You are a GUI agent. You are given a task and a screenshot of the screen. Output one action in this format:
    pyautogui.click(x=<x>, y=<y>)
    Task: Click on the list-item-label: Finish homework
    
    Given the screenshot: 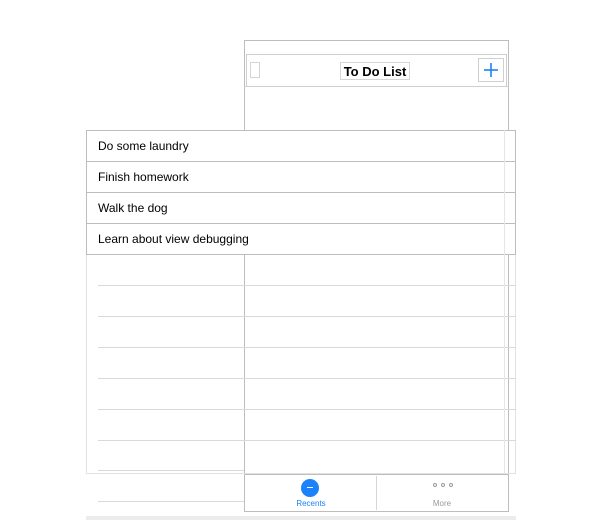 What is the action you would take?
    pyautogui.click(x=143, y=177)
    